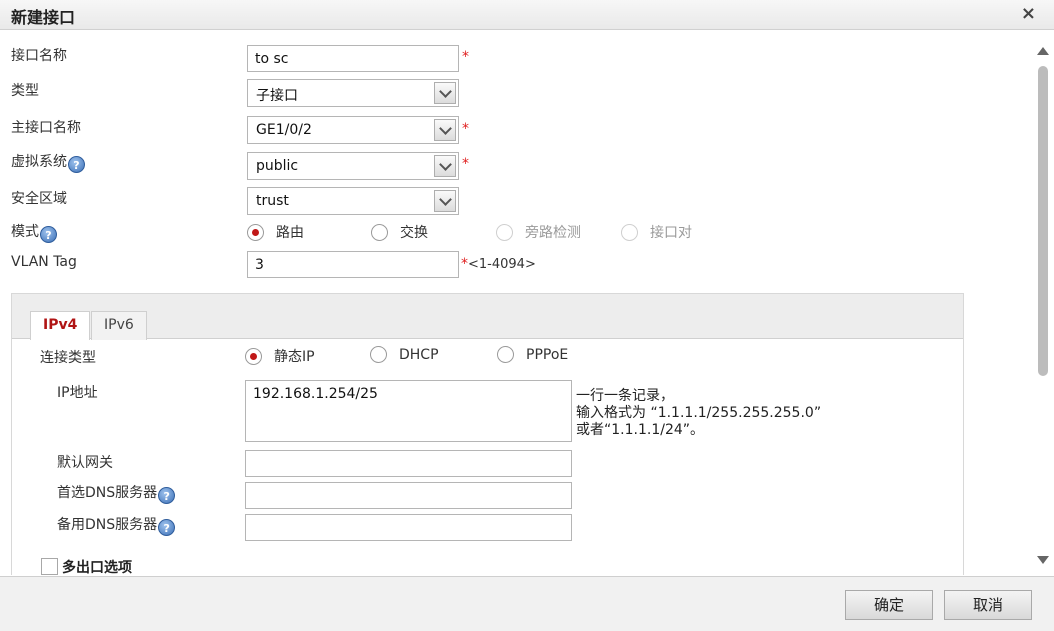 This screenshot has height=631, width=1054. What do you see at coordinates (46, 128) in the screenshot?
I see `parent-interface-label: 主接口名称` at bounding box center [46, 128].